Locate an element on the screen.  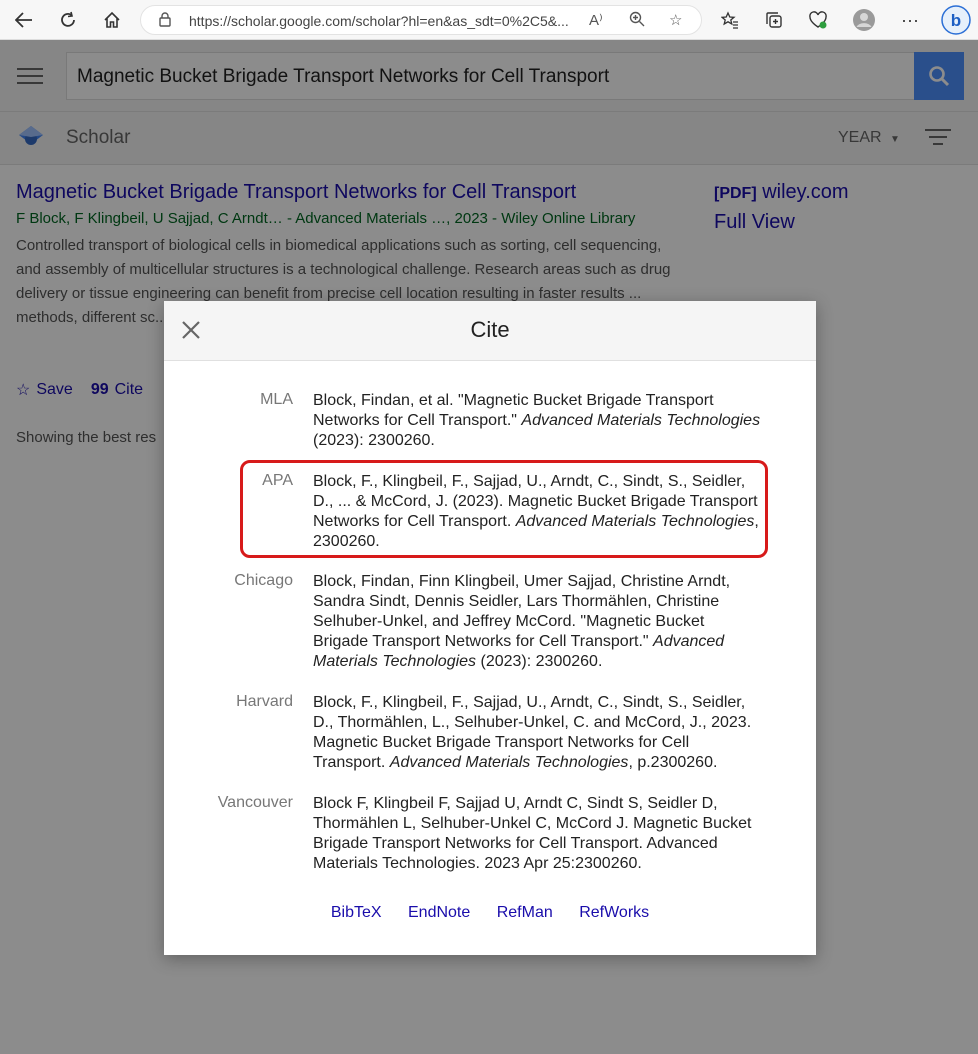
export-links: BibTeX EndNote RefMan RefWorks is located at coordinates (490, 913).